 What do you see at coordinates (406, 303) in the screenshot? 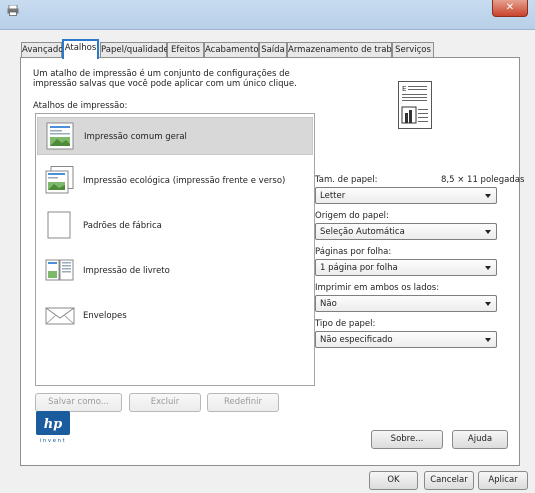
I see `duplex-select: Não` at bounding box center [406, 303].